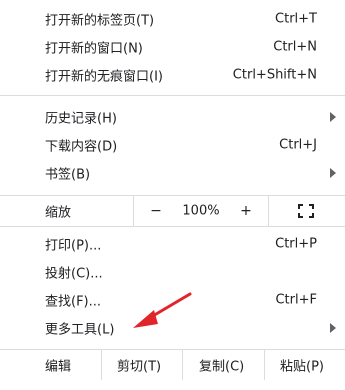 Image resolution: width=345 pixels, height=390 pixels. Describe the element at coordinates (80, 330) in the screenshot. I see `menu-item-label: 更多工具(L)` at that location.